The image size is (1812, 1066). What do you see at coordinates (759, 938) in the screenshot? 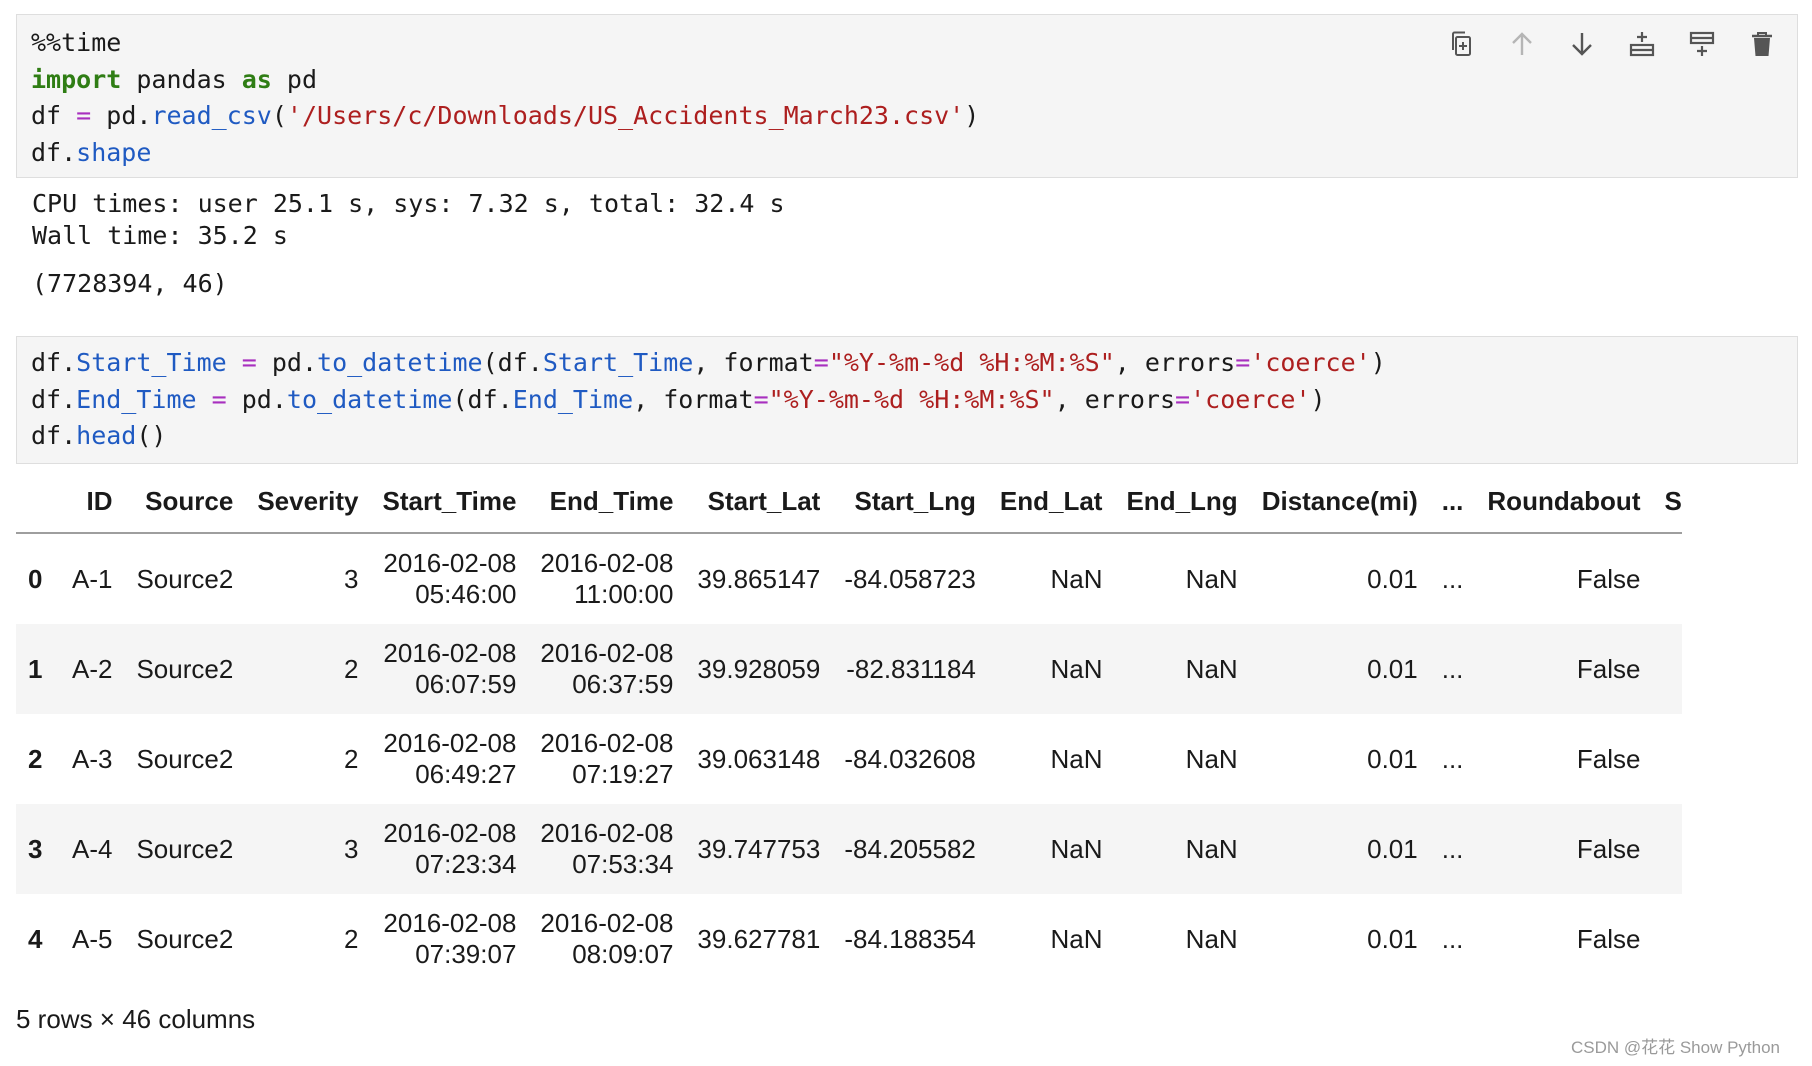
I see `start-lat-cell: 39.627781` at bounding box center [759, 938].